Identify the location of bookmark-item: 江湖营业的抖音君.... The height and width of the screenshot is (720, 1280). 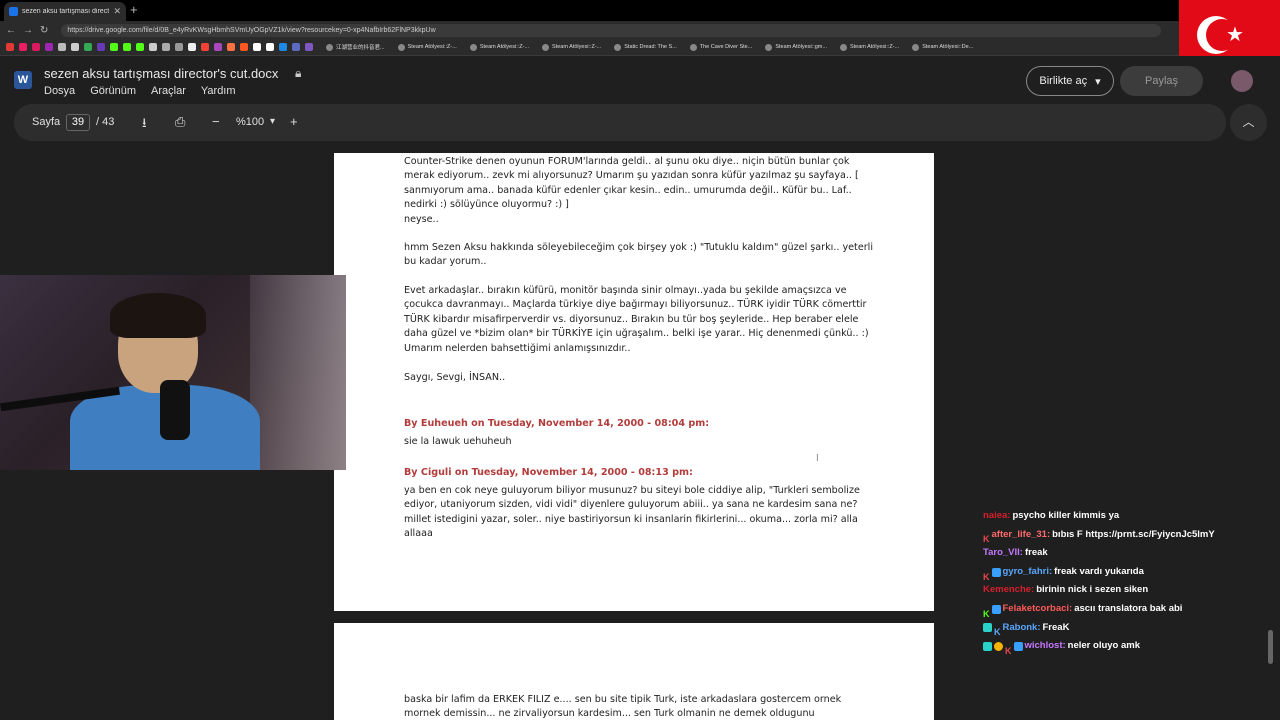
(355, 47).